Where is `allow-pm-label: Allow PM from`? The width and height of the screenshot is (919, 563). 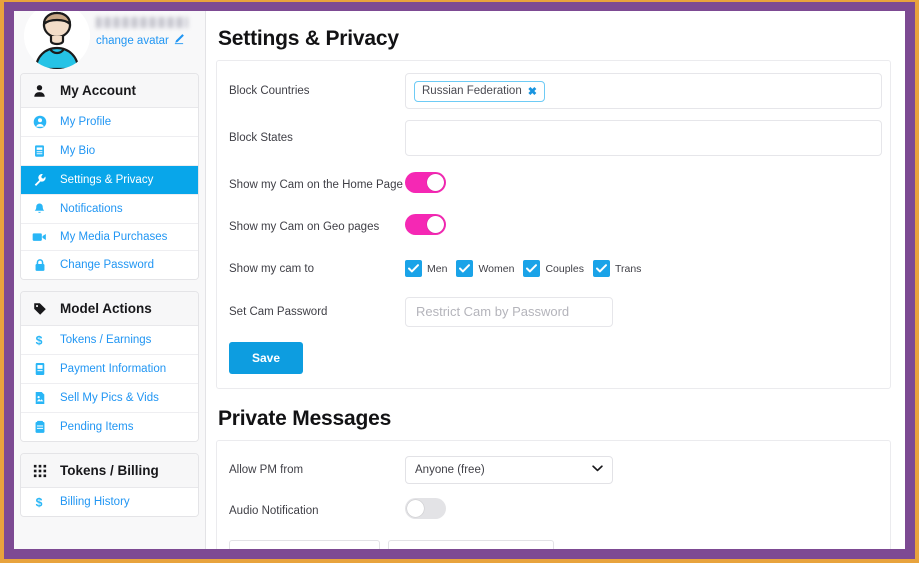
allow-pm-label: Allow PM from is located at coordinates (266, 469).